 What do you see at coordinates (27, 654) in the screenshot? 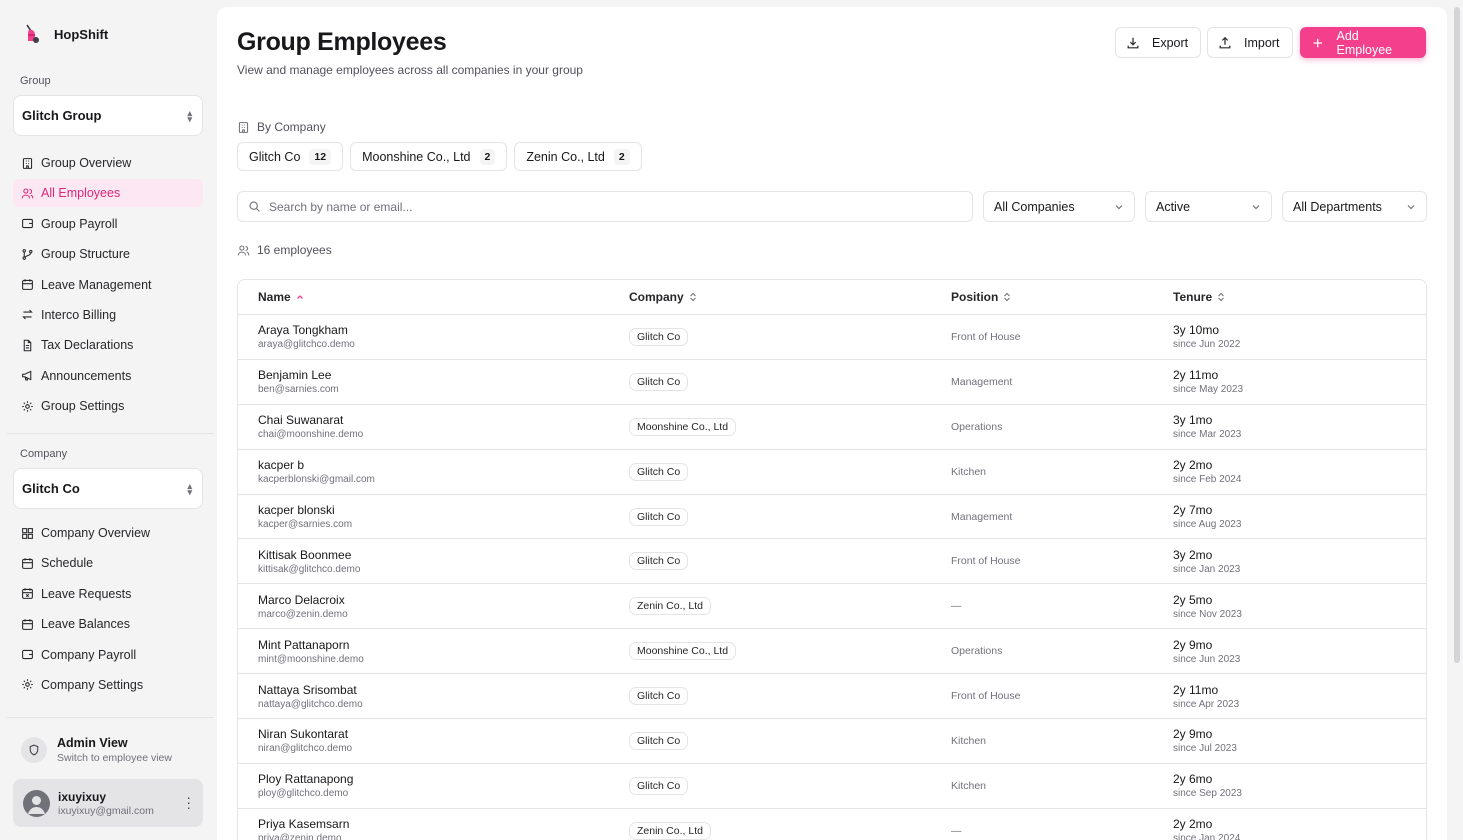
I see `wallet-icon` at bounding box center [27, 654].